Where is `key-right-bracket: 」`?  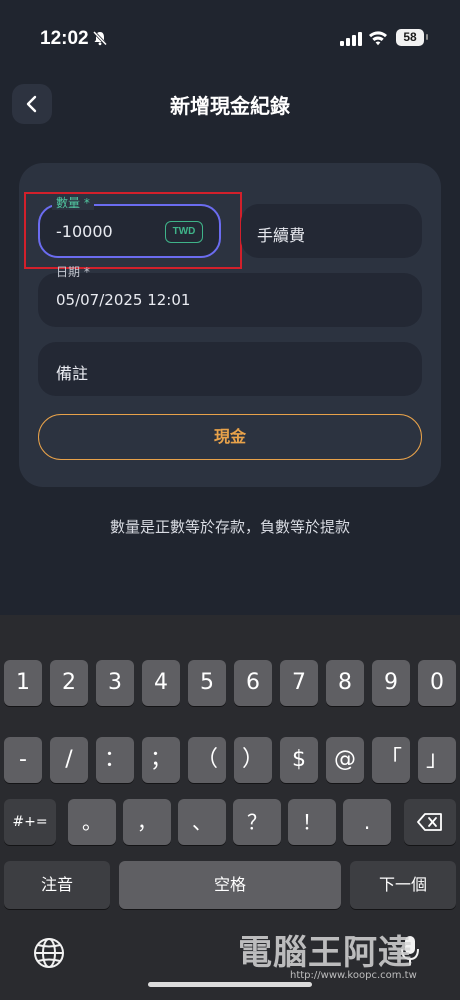 key-right-bracket: 」 is located at coordinates (437, 760).